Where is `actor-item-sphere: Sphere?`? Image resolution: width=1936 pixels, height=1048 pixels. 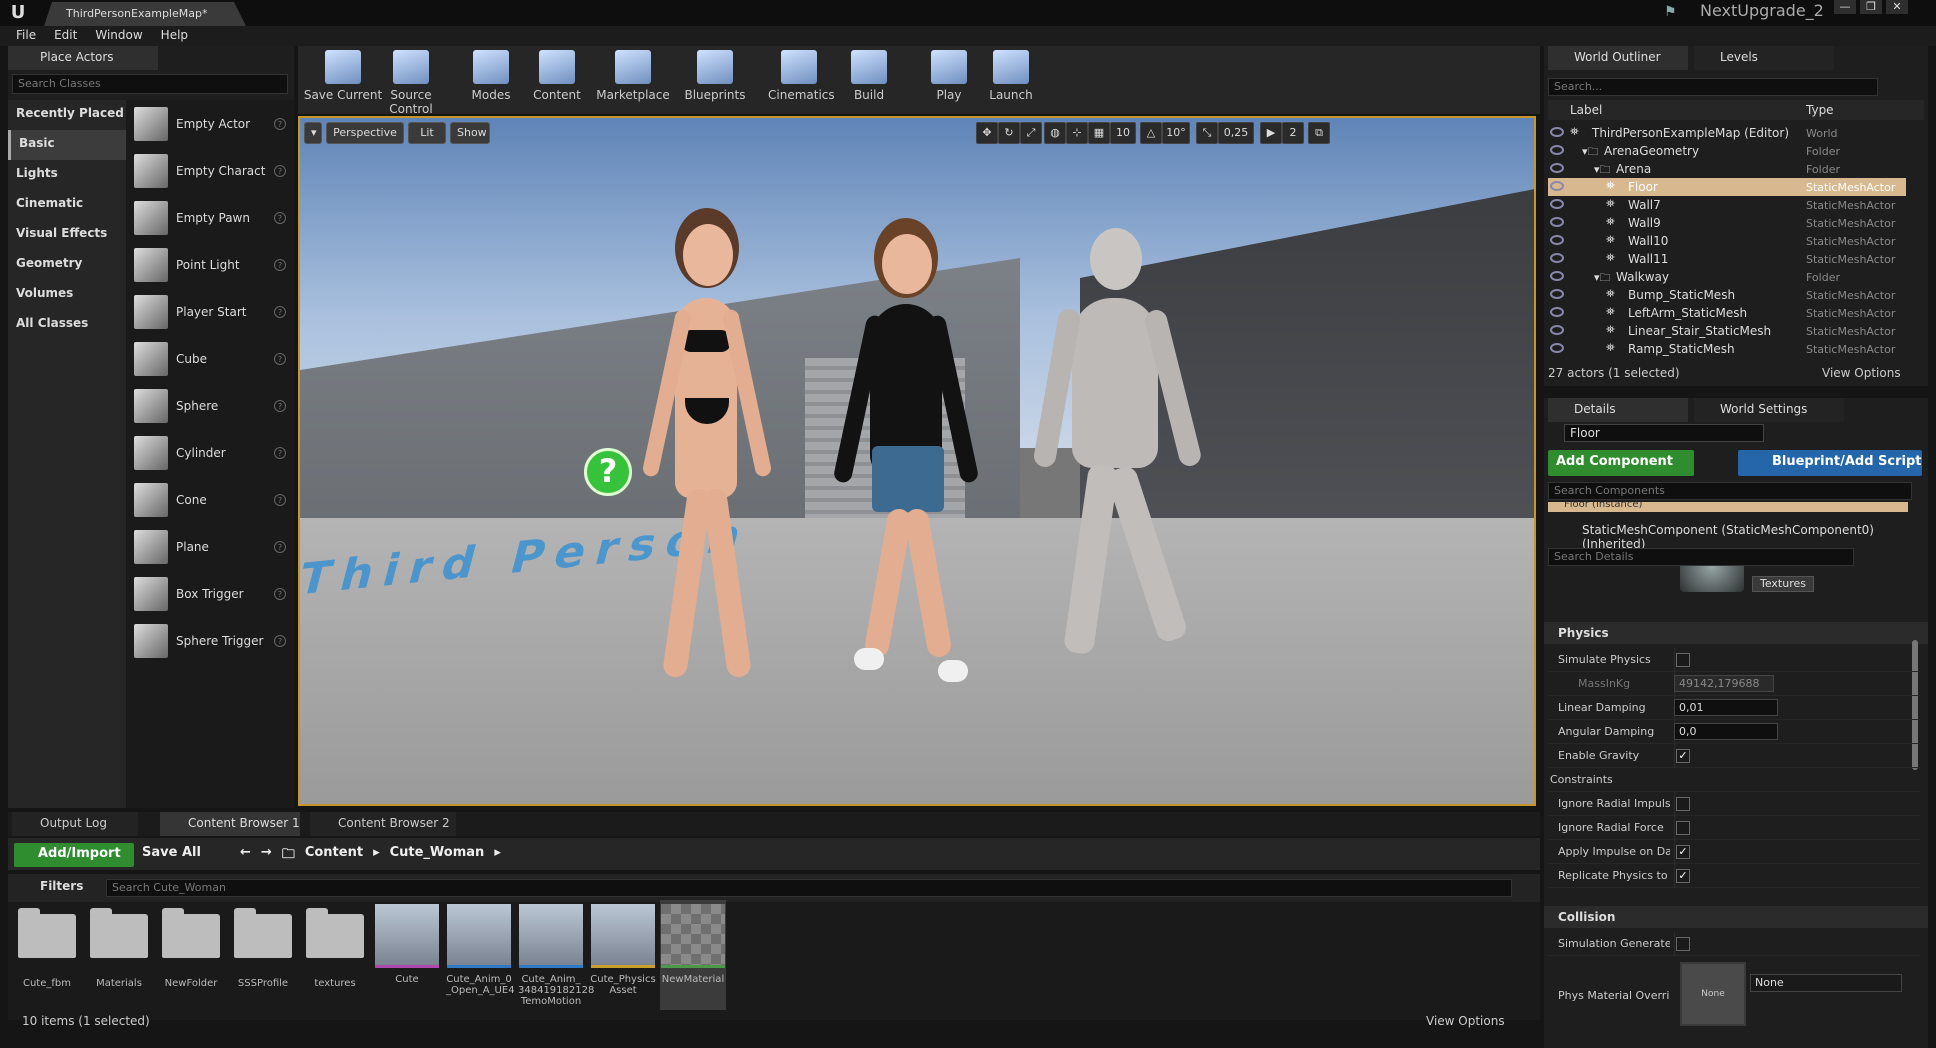
actor-item-sphere: Sphere? is located at coordinates (210, 405).